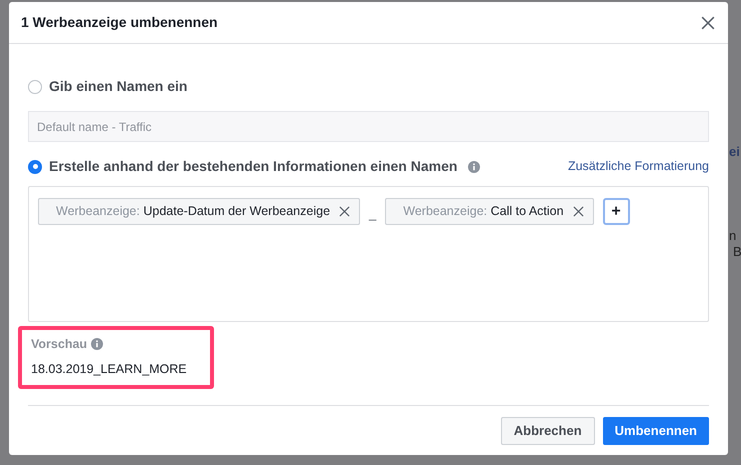  I want to click on close-button, so click(708, 22).